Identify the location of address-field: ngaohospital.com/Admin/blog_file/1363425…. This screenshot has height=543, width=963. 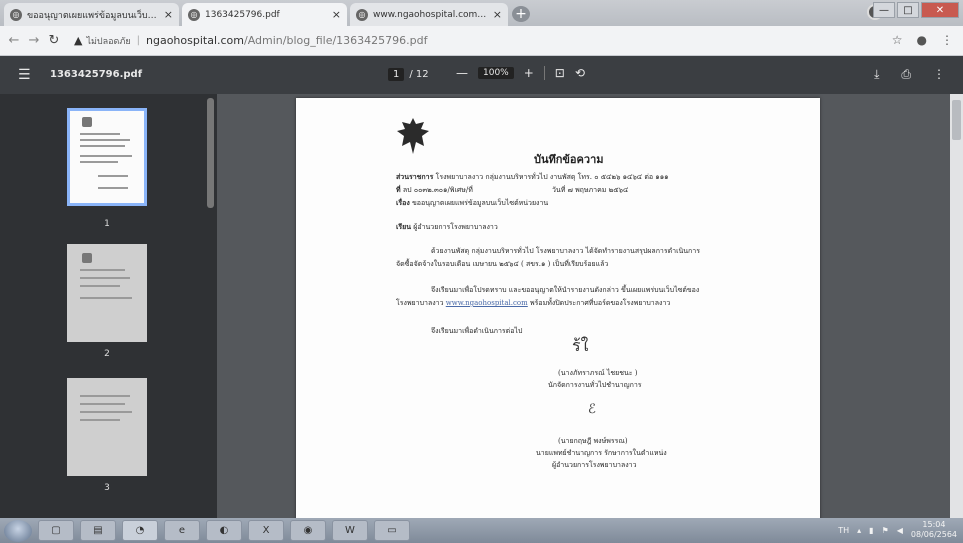
(287, 40).